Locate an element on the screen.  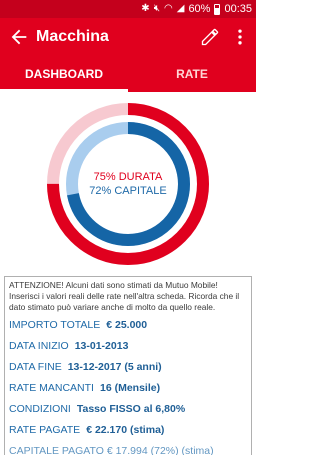
info-row-condizioni: CONDIZIONI Tasso FISSO al 6,80% is located at coordinates (128, 409).